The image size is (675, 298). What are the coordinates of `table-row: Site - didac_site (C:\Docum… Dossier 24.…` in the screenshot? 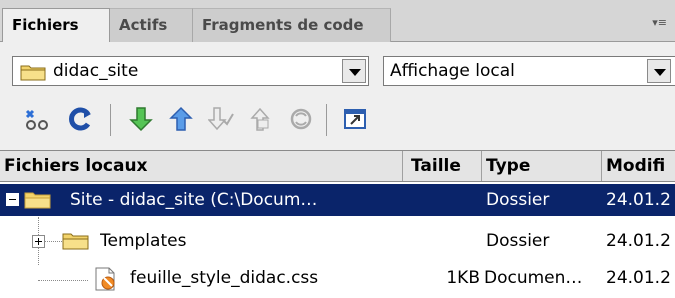 It's located at (337, 200).